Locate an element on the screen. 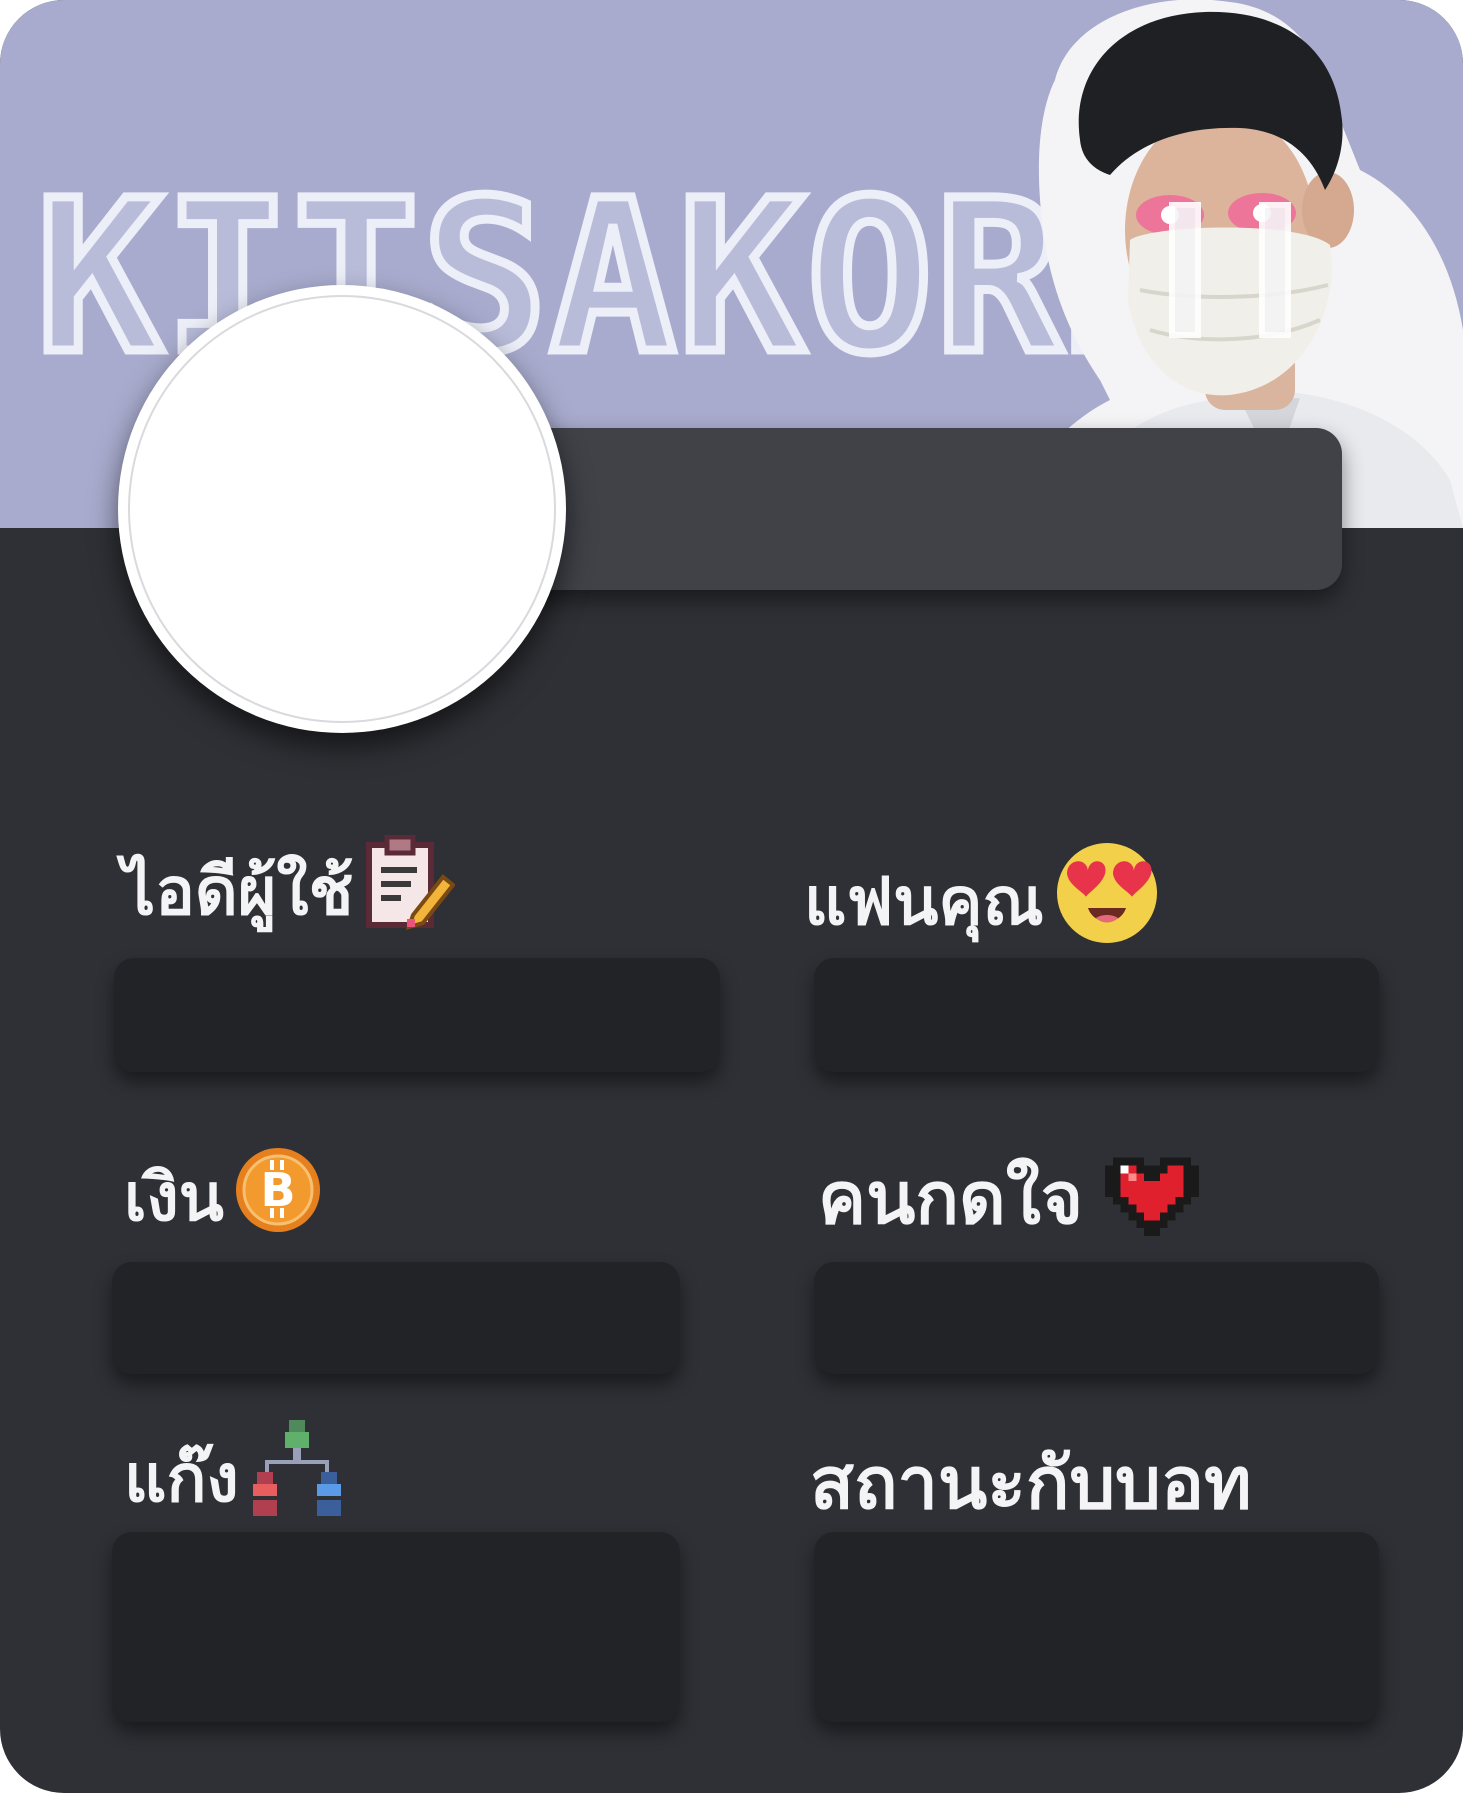  bot-status-label: สถานะกับบอท is located at coordinates (1031, 1482).